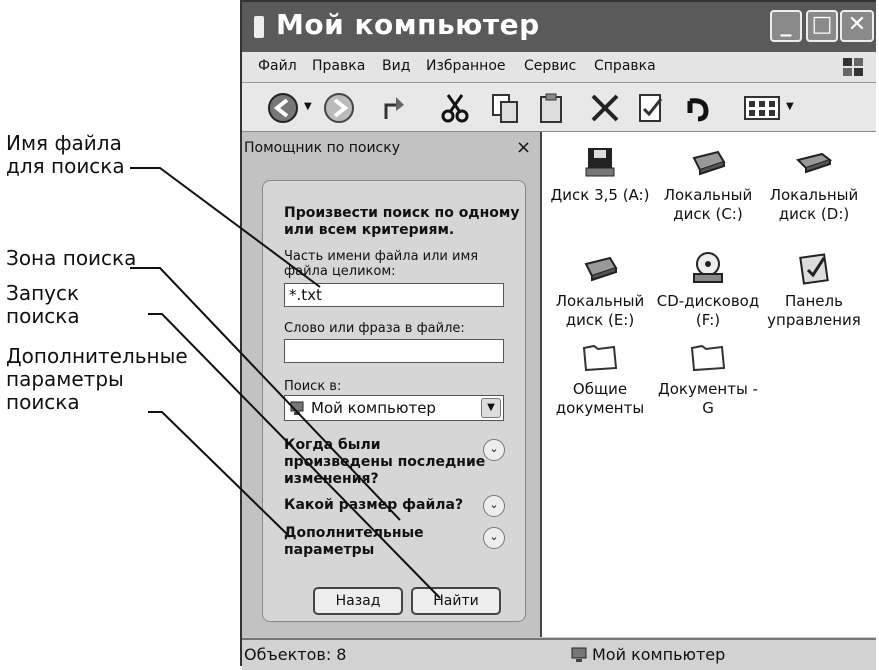  What do you see at coordinates (600, 195) in the screenshot?
I see `drive-a-label: Диск 3,5 (A:)` at bounding box center [600, 195].